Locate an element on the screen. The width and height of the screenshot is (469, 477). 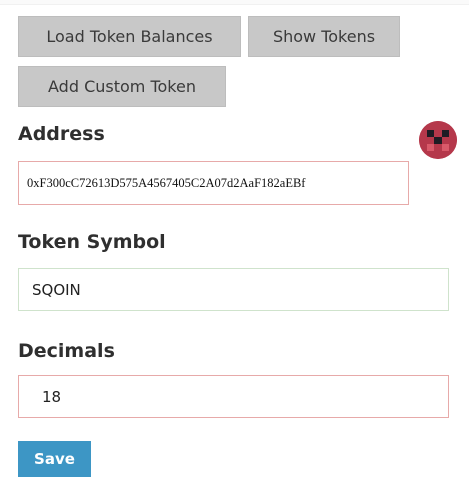
identicon-graphic is located at coordinates (438, 140).